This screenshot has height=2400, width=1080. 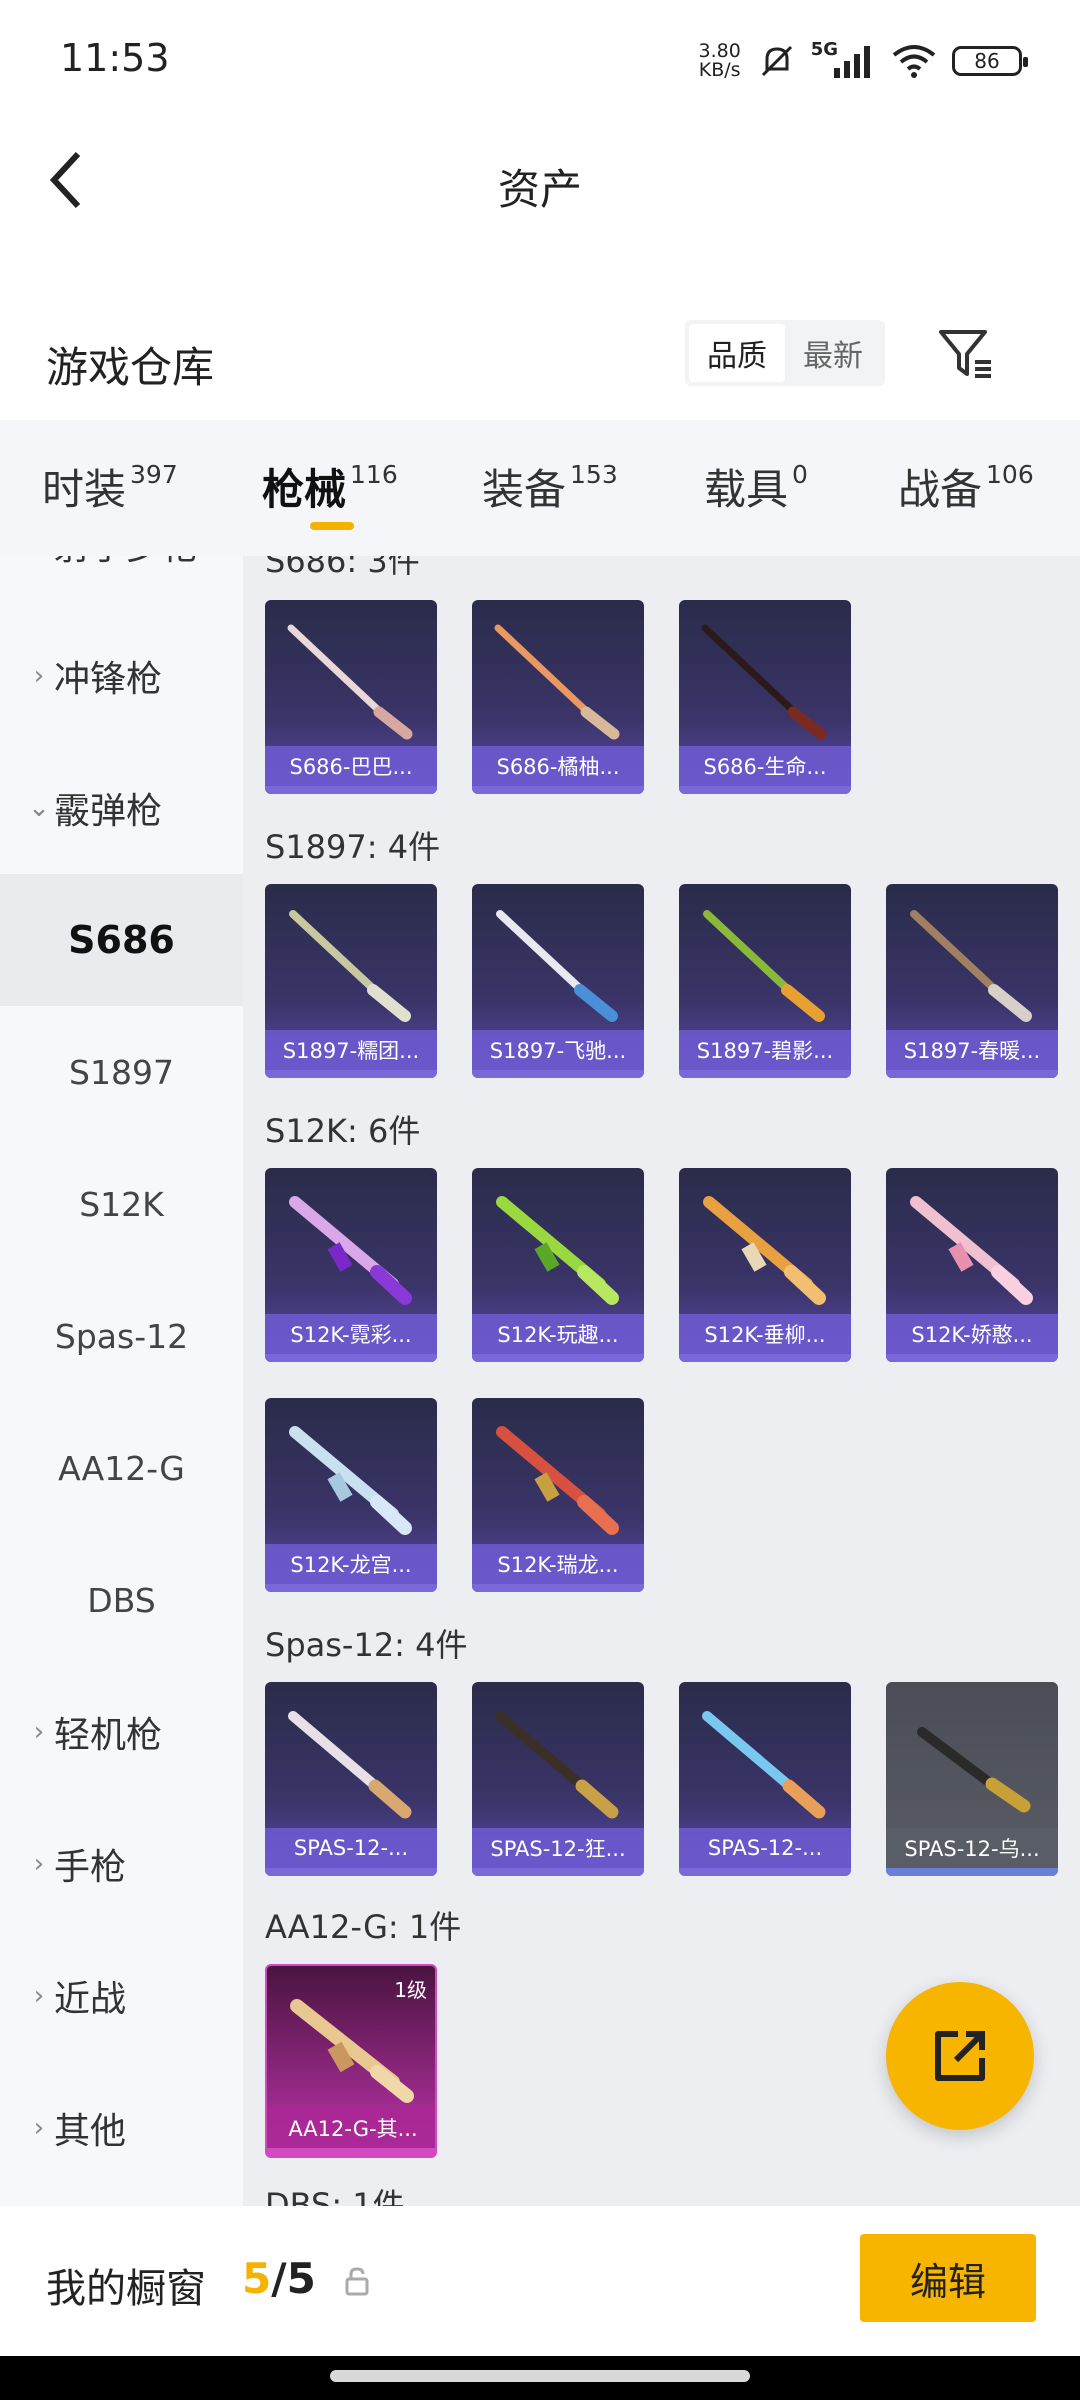 What do you see at coordinates (540, 60) in the screenshot?
I see `status-bar: 11:53 3.80 KB/s 5G 86` at bounding box center [540, 60].